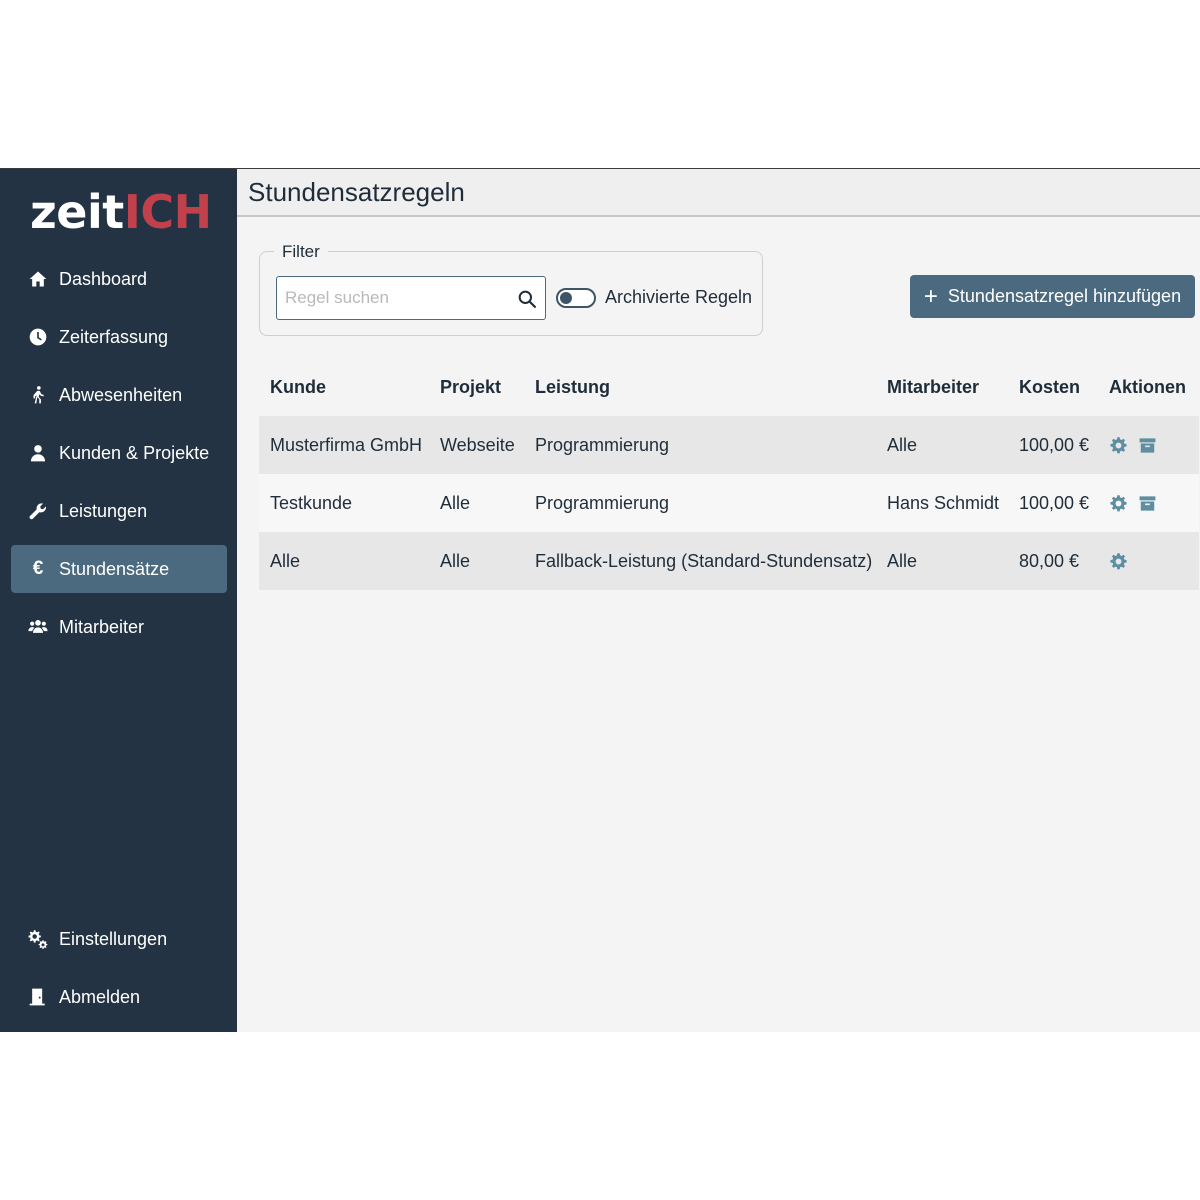 The height and width of the screenshot is (1200, 1200). I want to click on sidebar-item-abwesenheiten: Abwesenheiten, so click(119, 395).